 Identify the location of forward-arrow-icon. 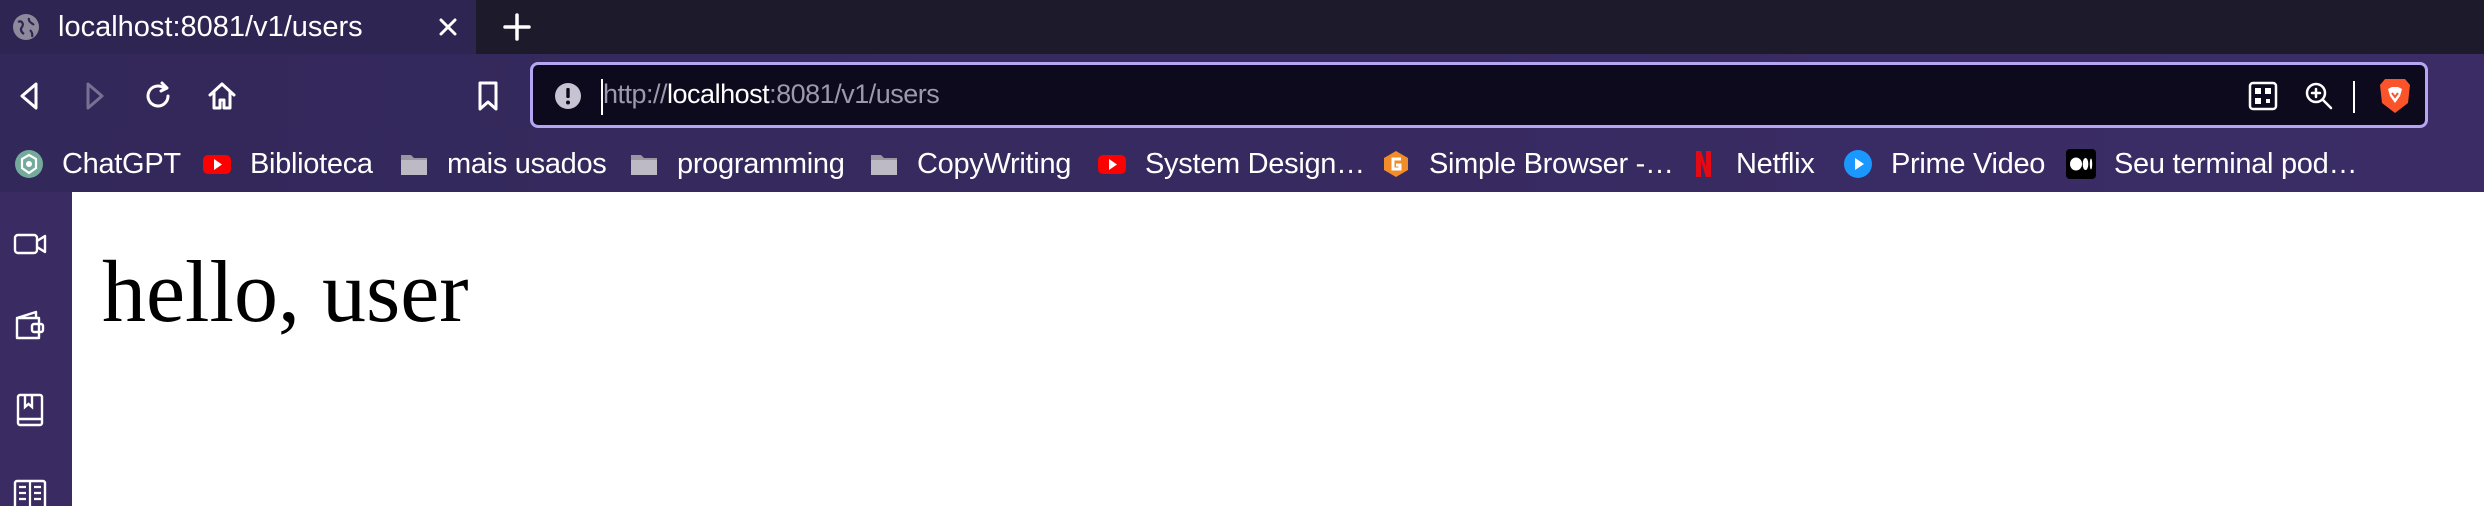
(94, 96).